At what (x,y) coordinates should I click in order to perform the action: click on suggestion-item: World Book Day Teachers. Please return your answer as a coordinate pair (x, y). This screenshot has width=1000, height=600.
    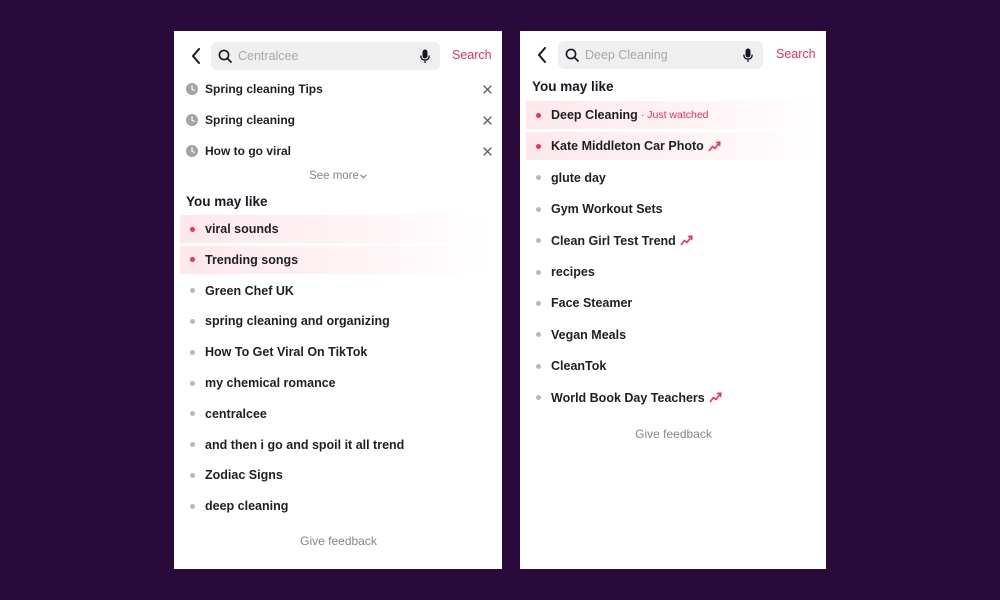
    Looking at the image, I should click on (673, 398).